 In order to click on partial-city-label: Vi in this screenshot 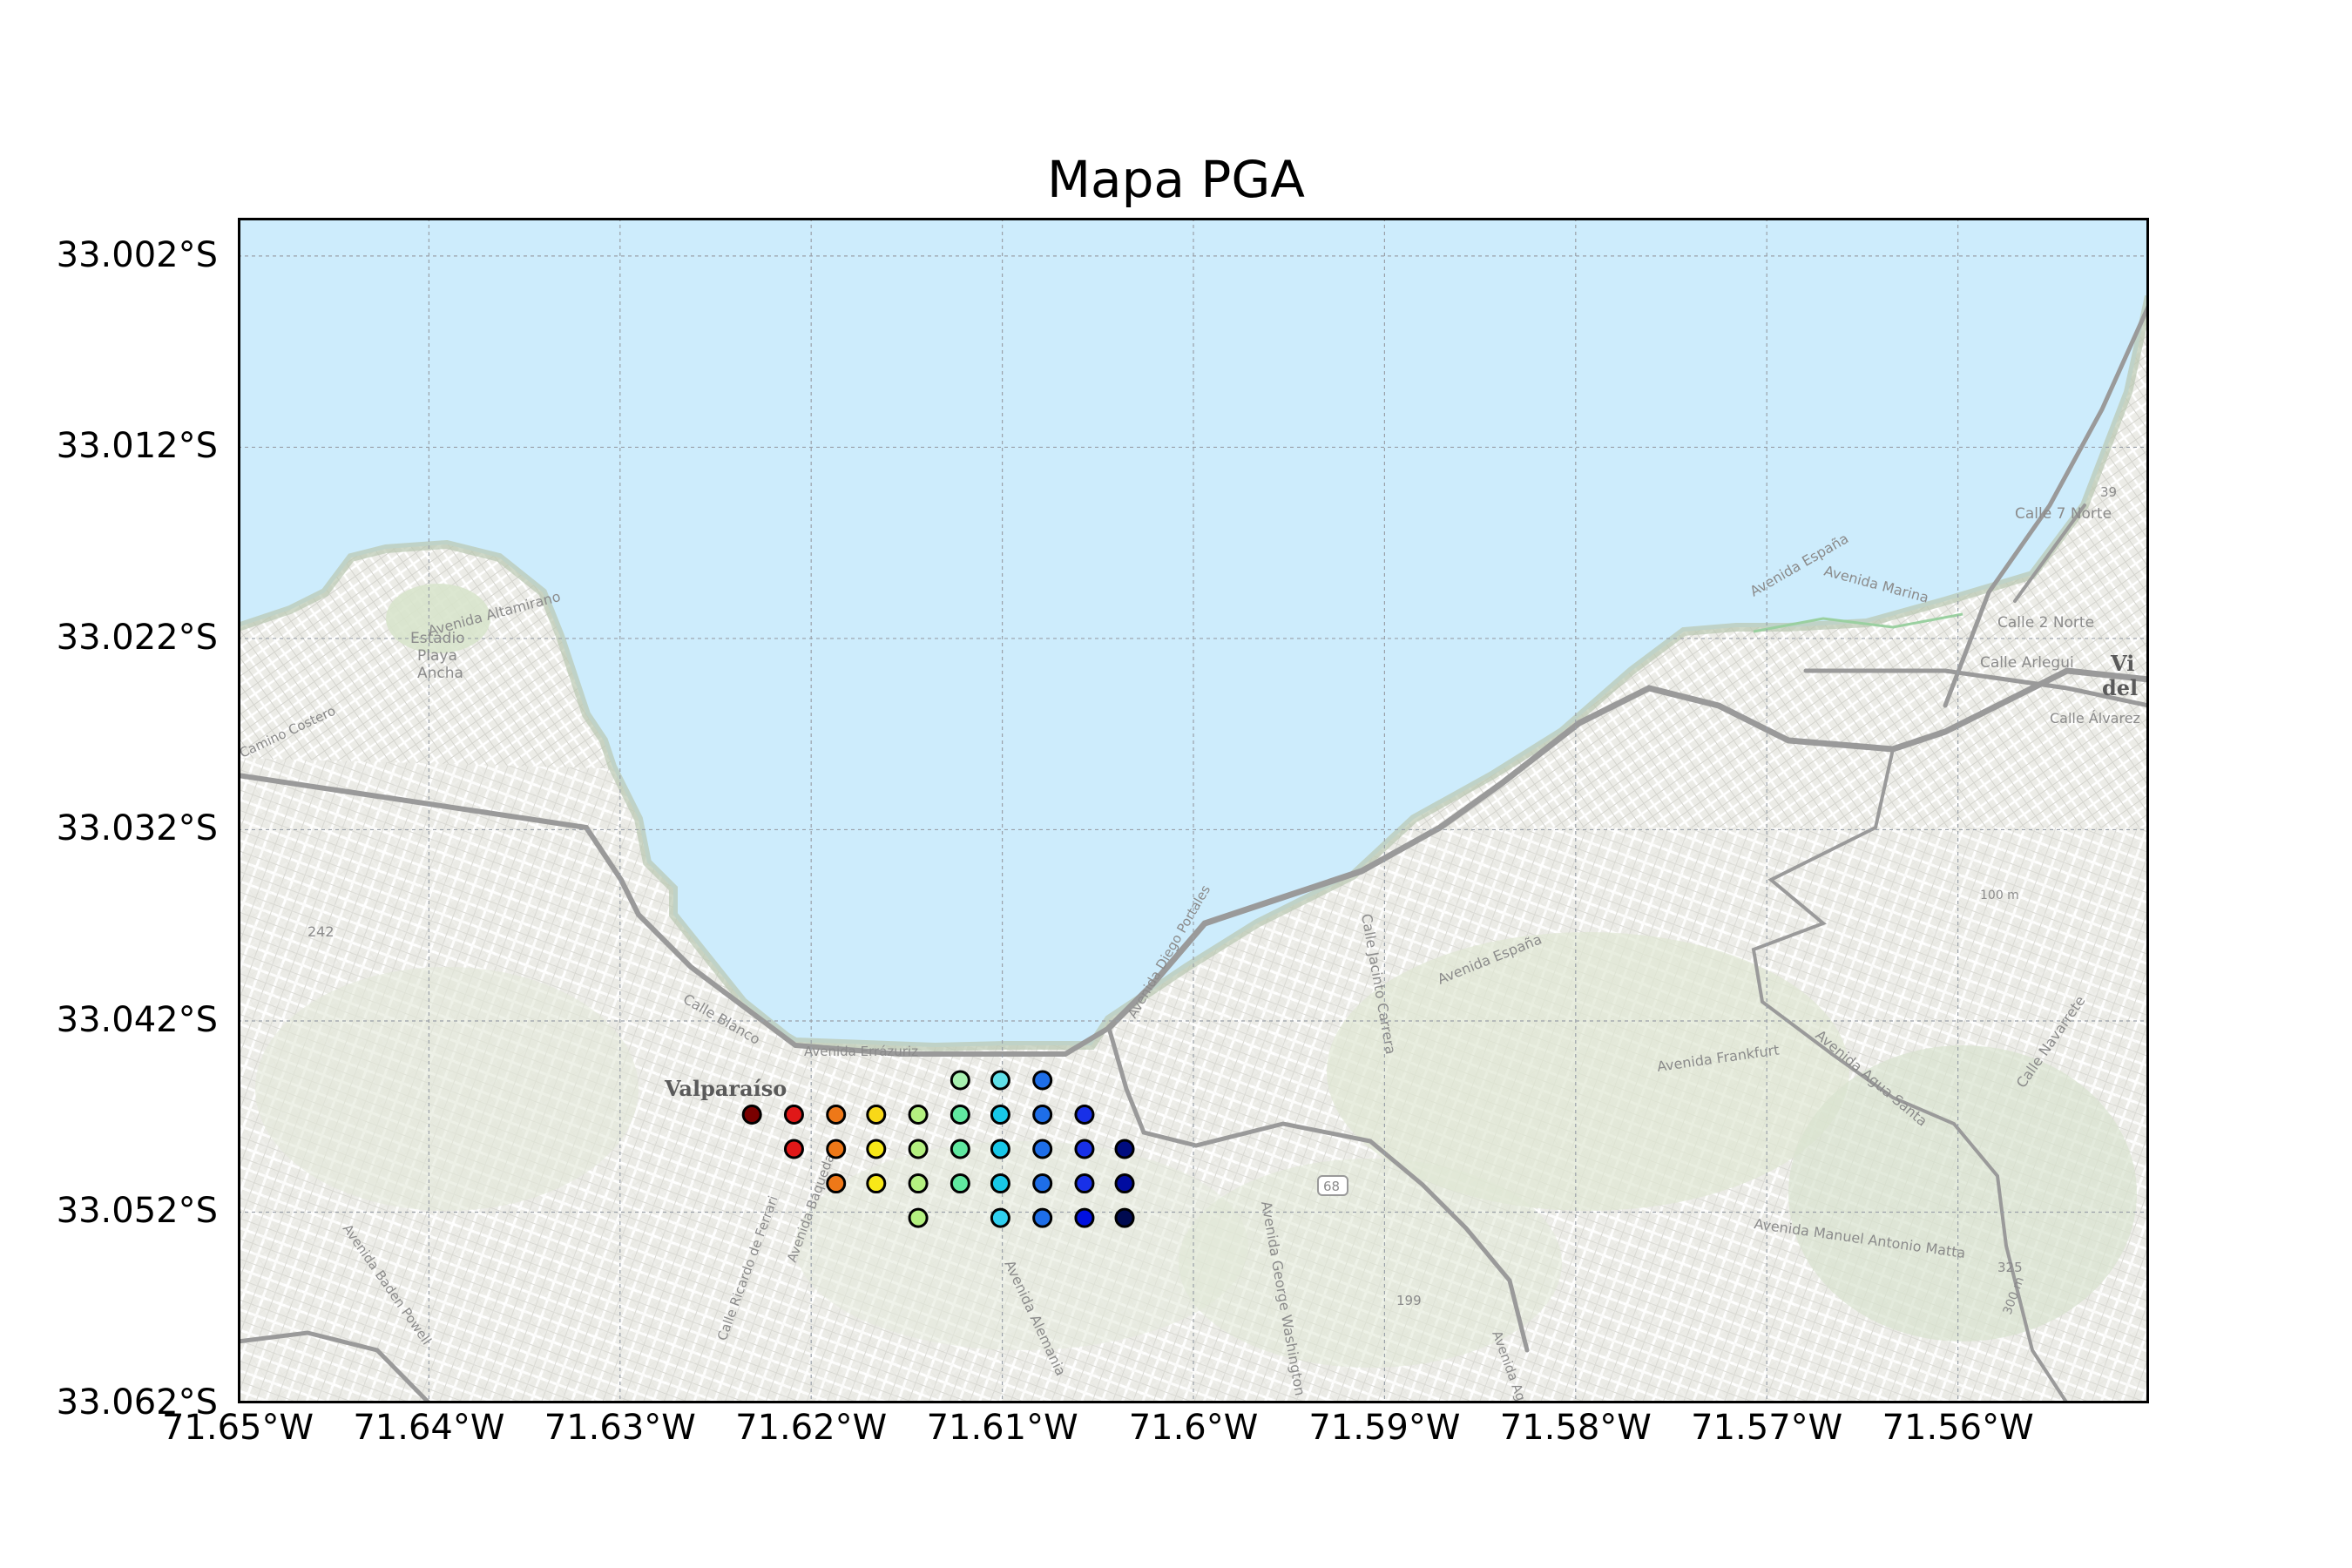, I will do `click(2122, 663)`.